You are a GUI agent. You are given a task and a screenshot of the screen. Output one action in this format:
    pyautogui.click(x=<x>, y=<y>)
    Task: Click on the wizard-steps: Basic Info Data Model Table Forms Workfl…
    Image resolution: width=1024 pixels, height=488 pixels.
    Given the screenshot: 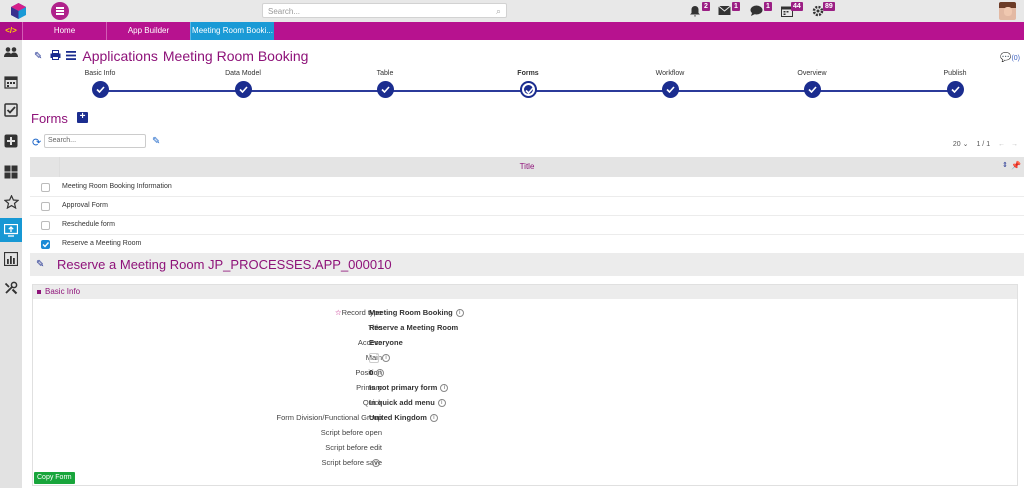 What is the action you would take?
    pyautogui.click(x=525, y=87)
    